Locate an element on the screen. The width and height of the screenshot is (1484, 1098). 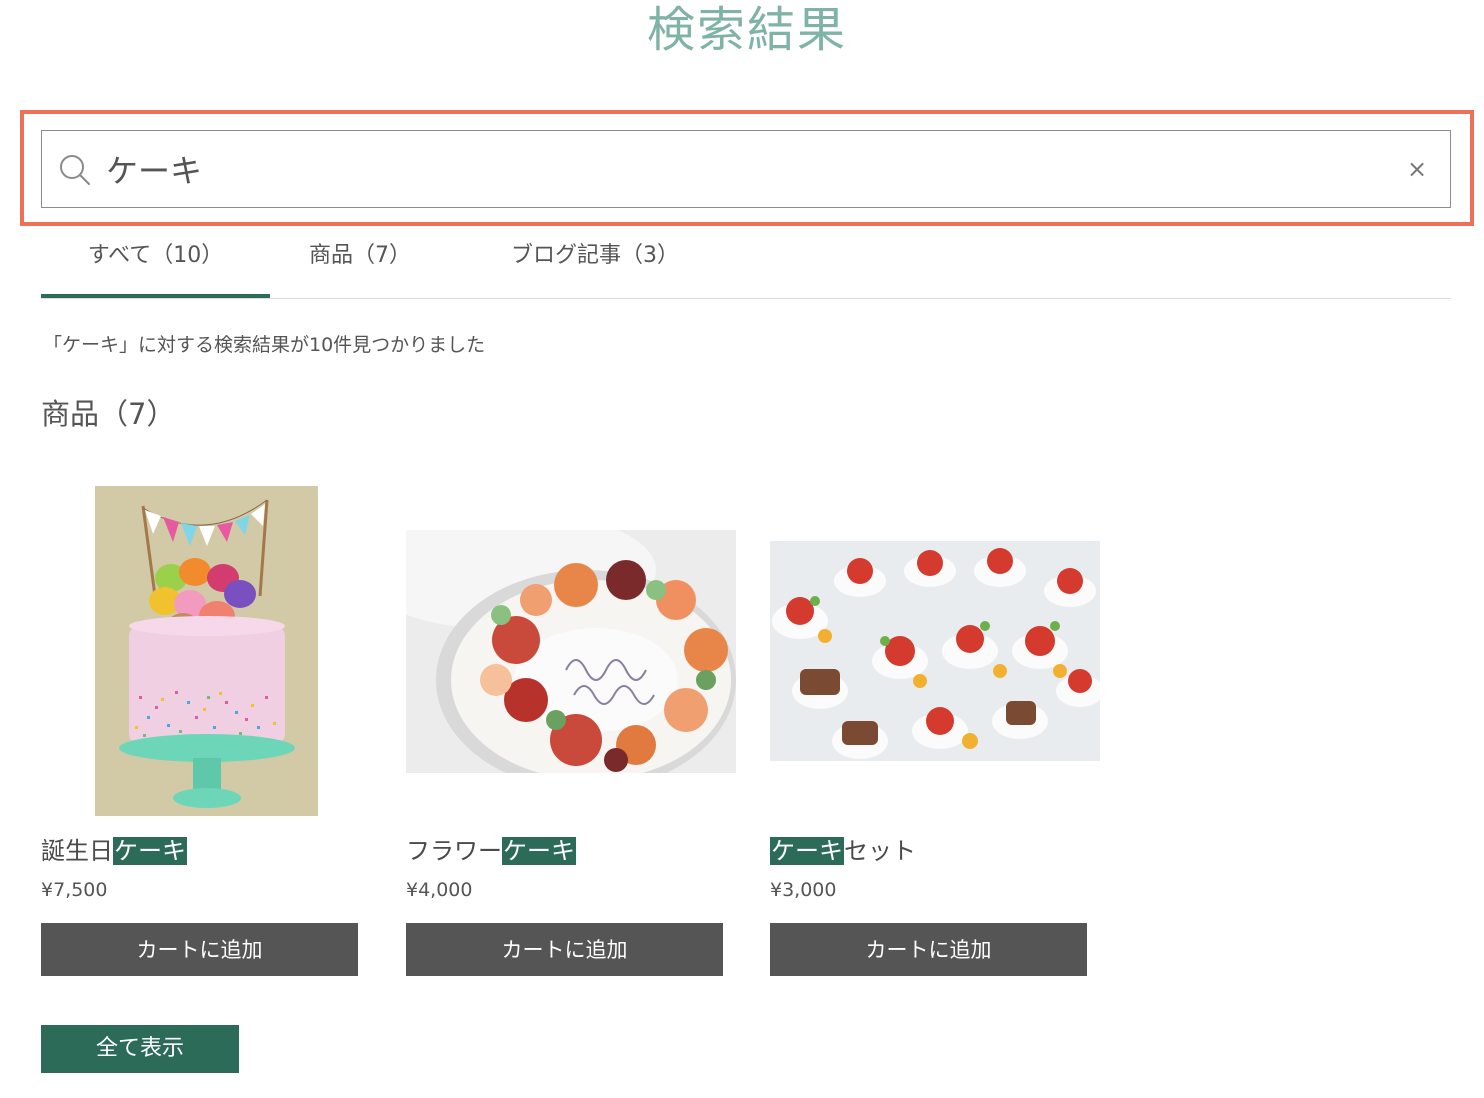
tab-blog-posts: ブログ記事（3） is located at coordinates (595, 262).